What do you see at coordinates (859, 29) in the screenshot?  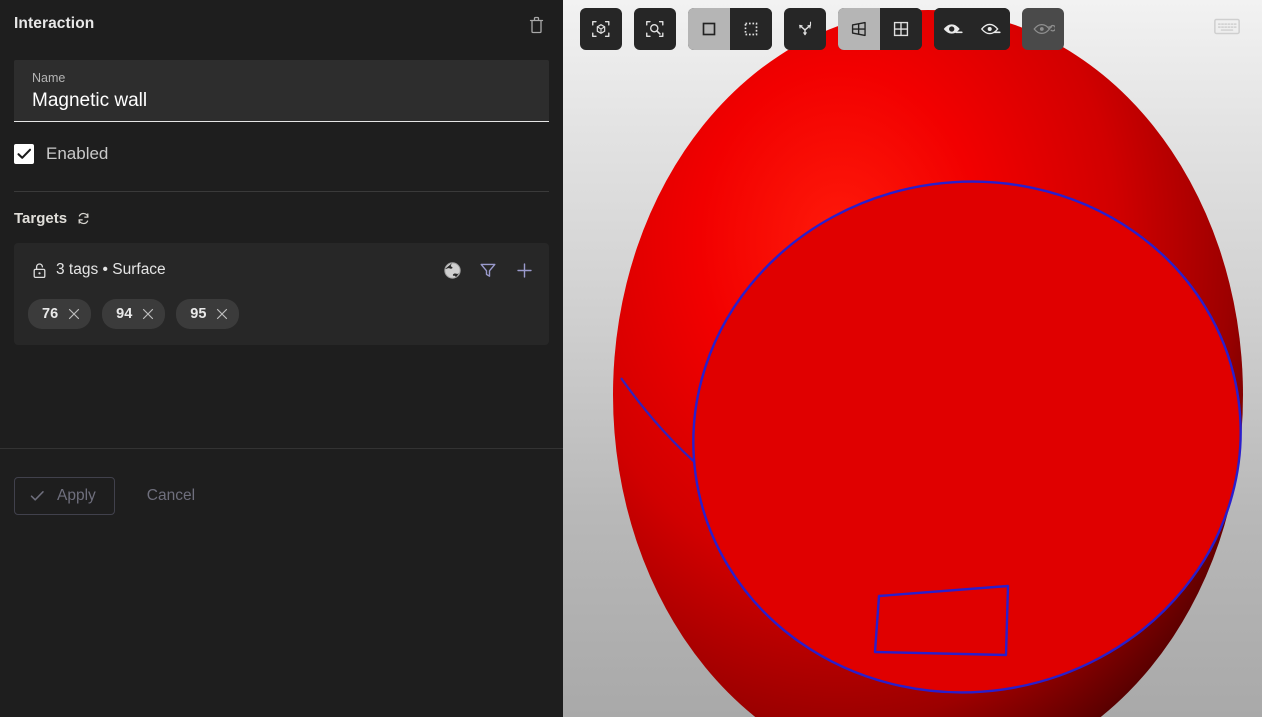 I see `perspective-view-icon` at bounding box center [859, 29].